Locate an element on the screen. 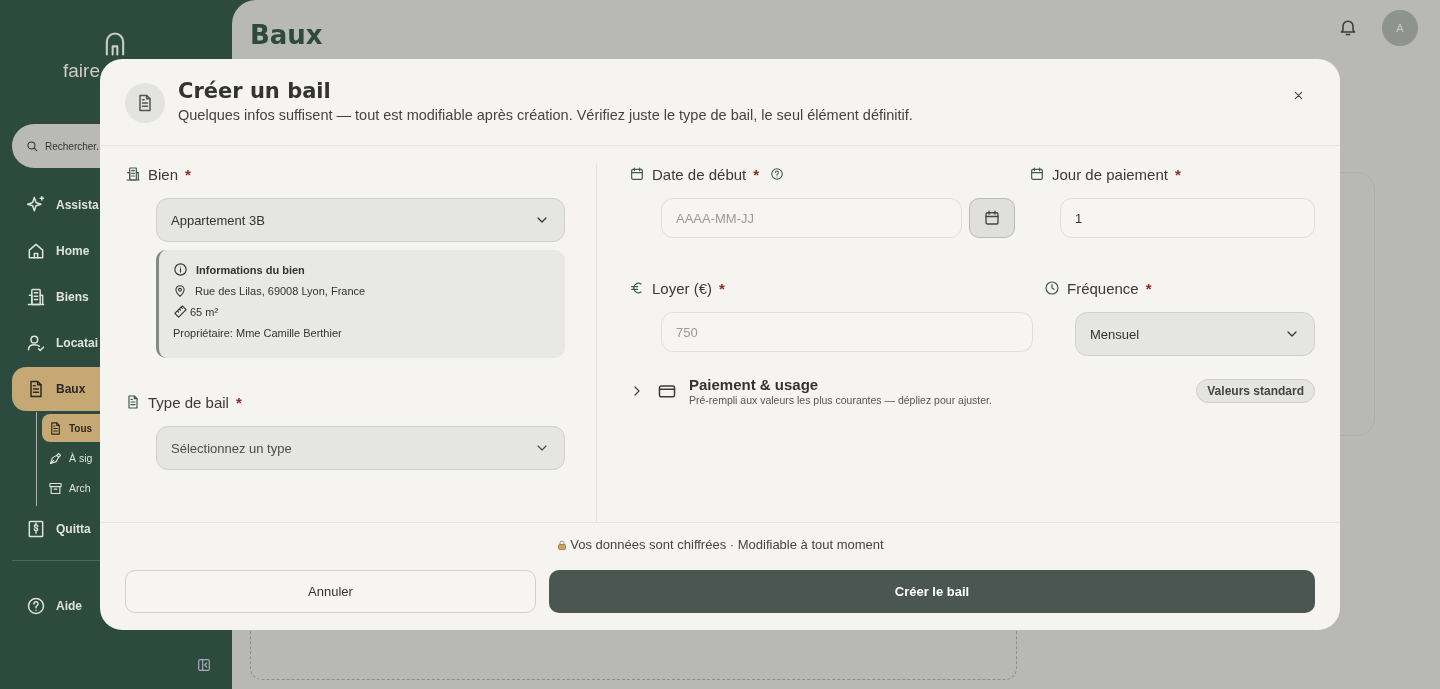 The height and width of the screenshot is (689, 1440). owner-text: Propriétaire: Mme Camille Berthier is located at coordinates (257, 332).